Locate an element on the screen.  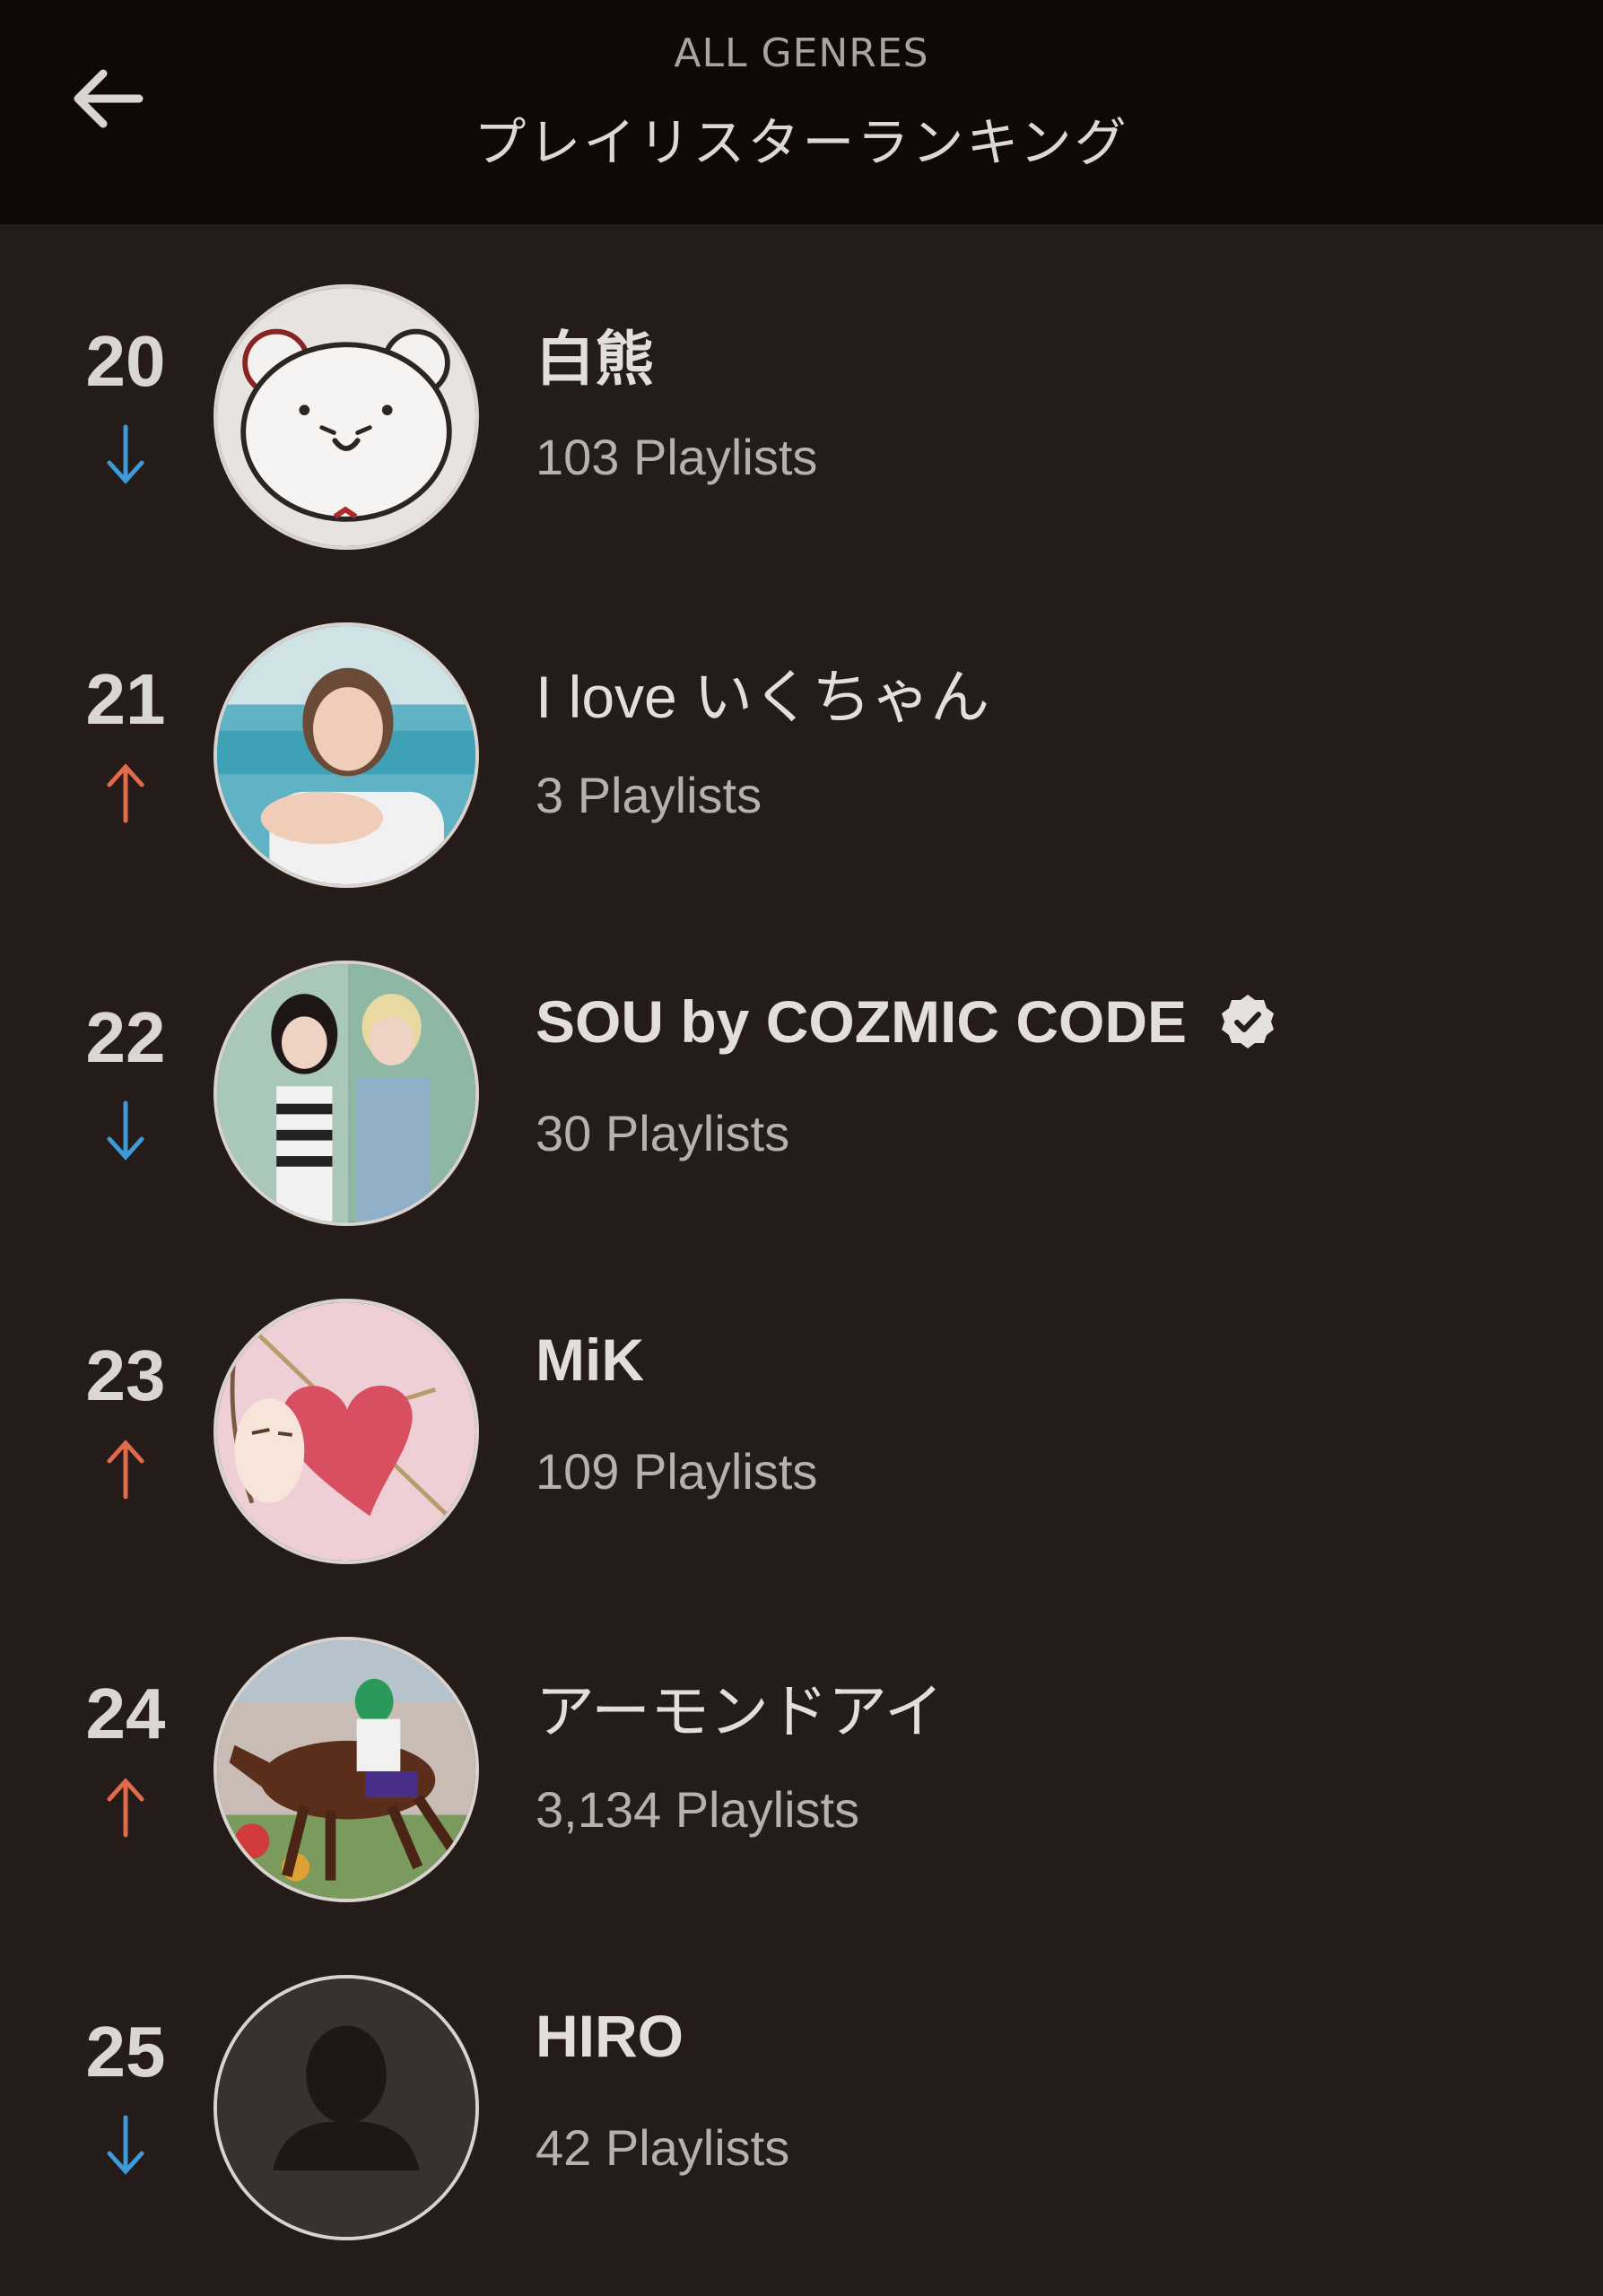
playlister-name: I love いくちゃん is located at coordinates (763, 697).